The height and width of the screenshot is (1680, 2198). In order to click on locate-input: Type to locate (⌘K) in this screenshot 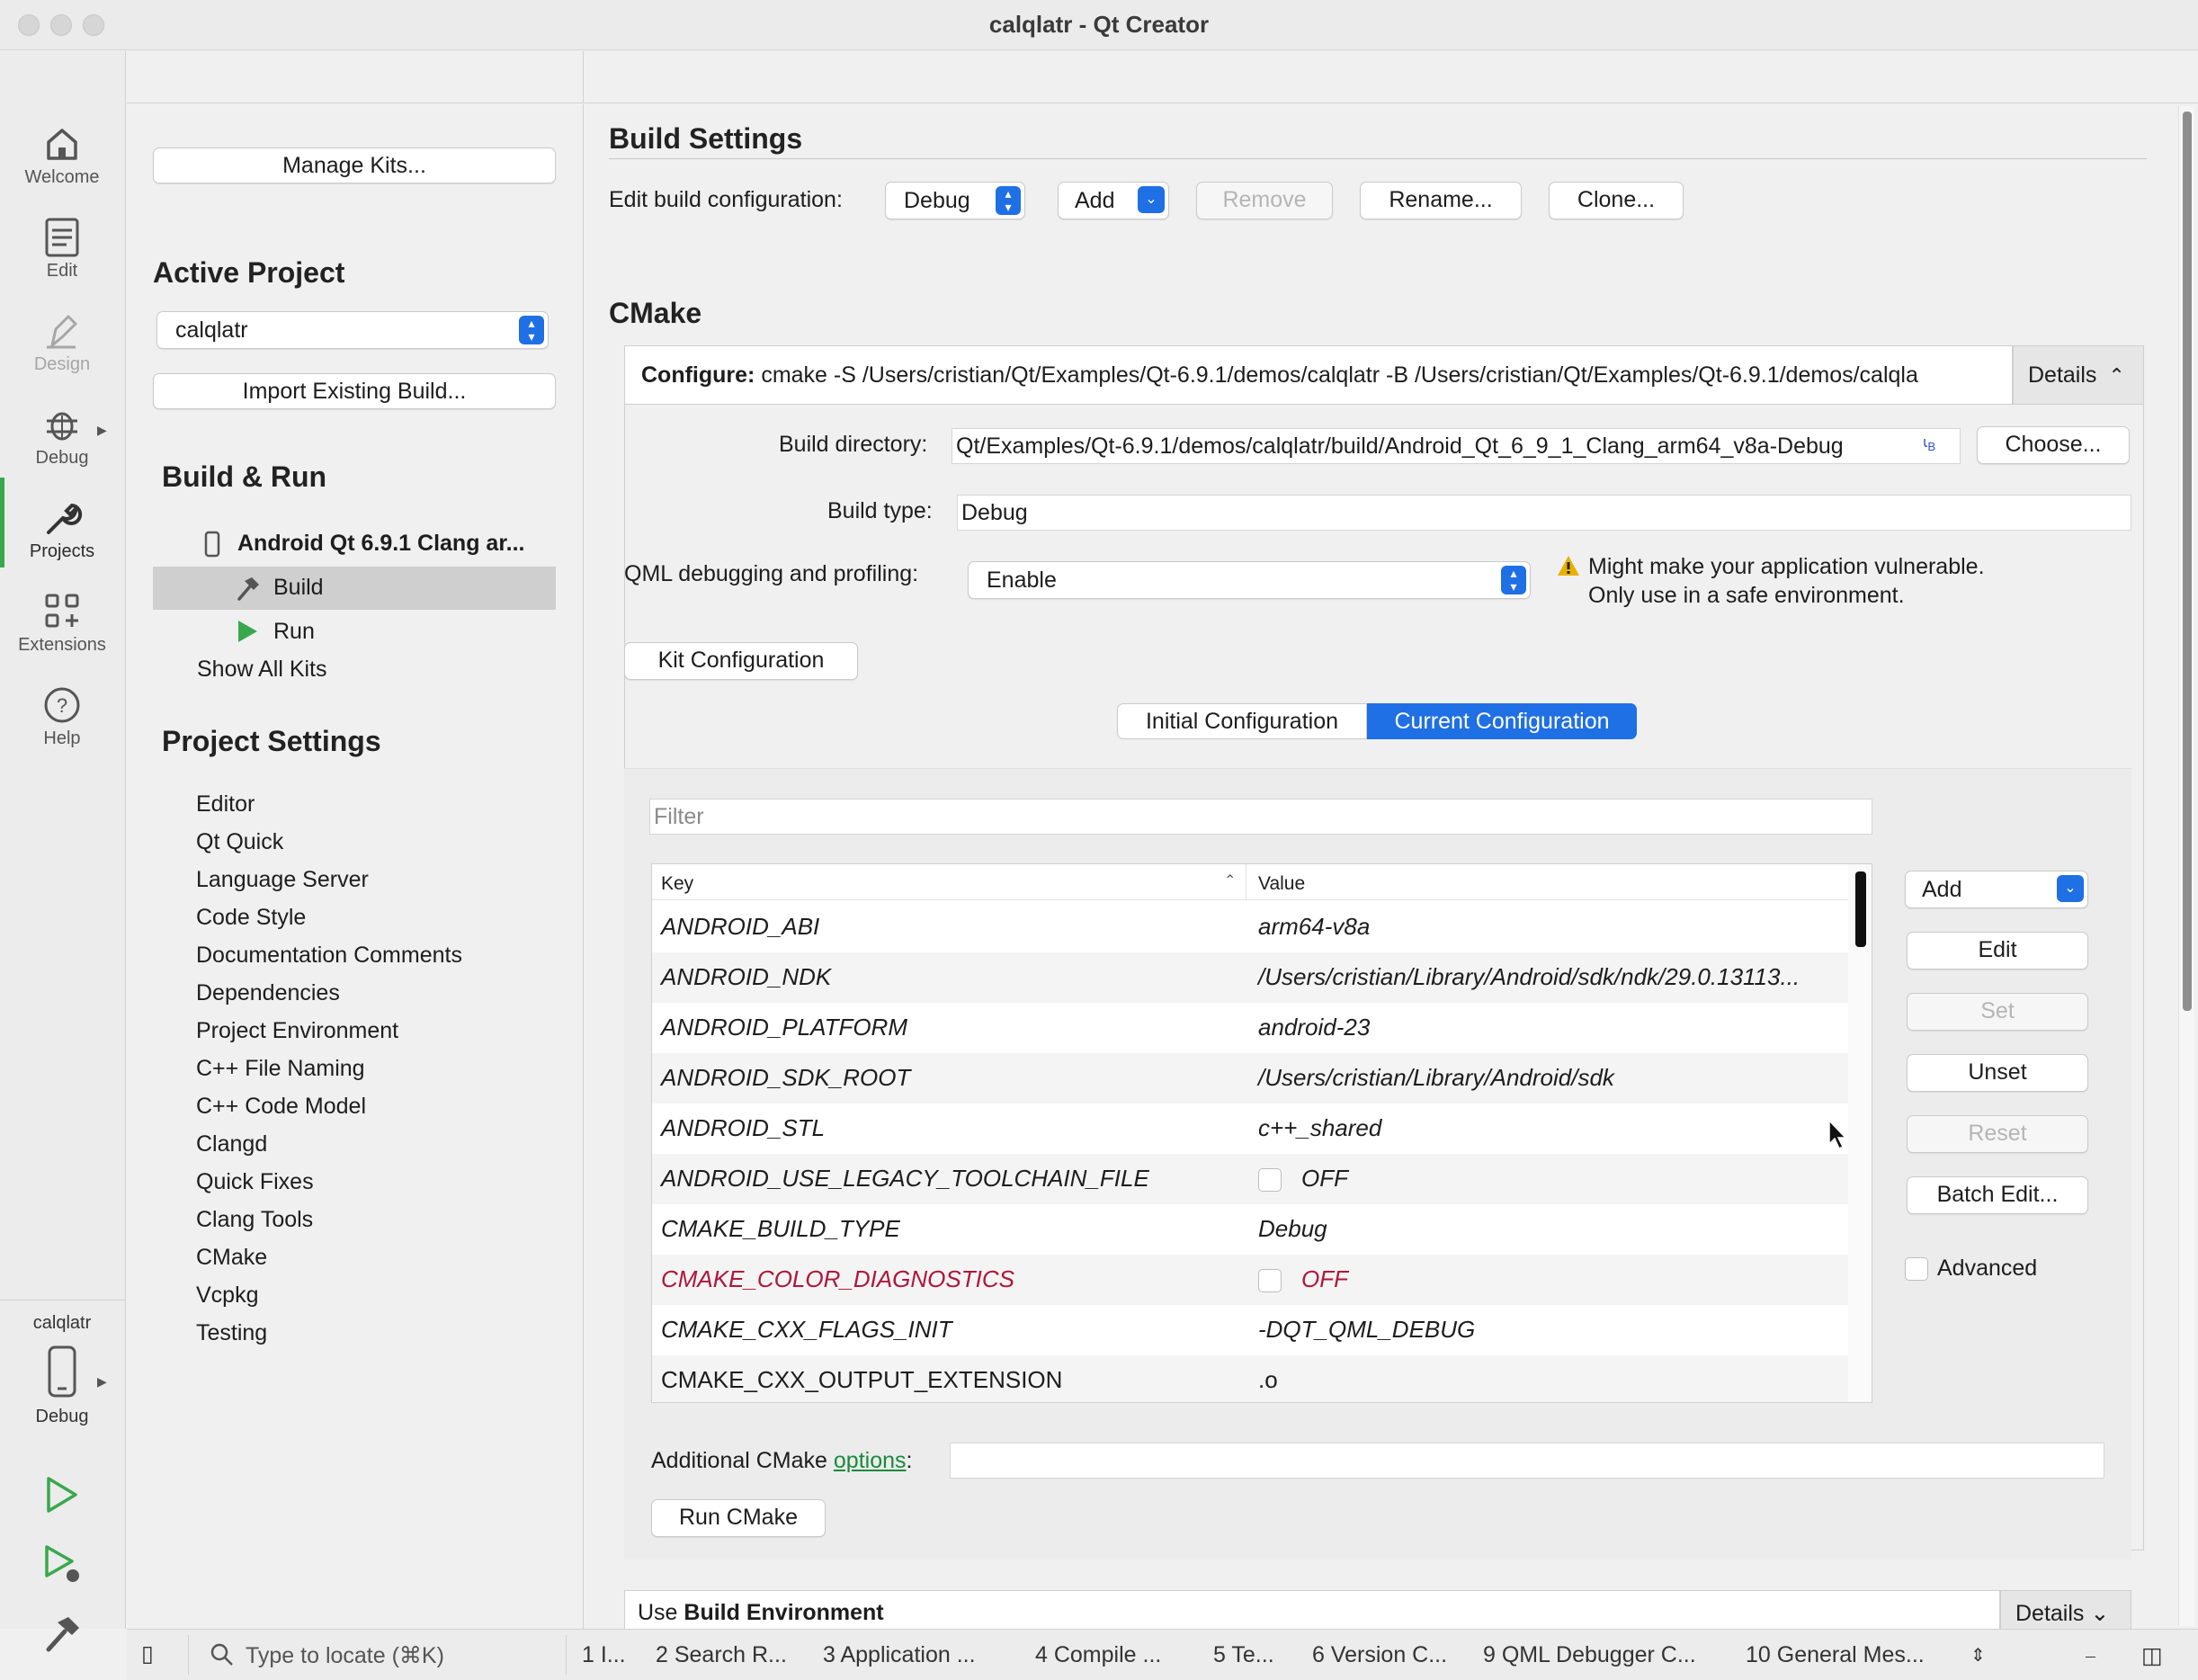, I will do `click(345, 1656)`.